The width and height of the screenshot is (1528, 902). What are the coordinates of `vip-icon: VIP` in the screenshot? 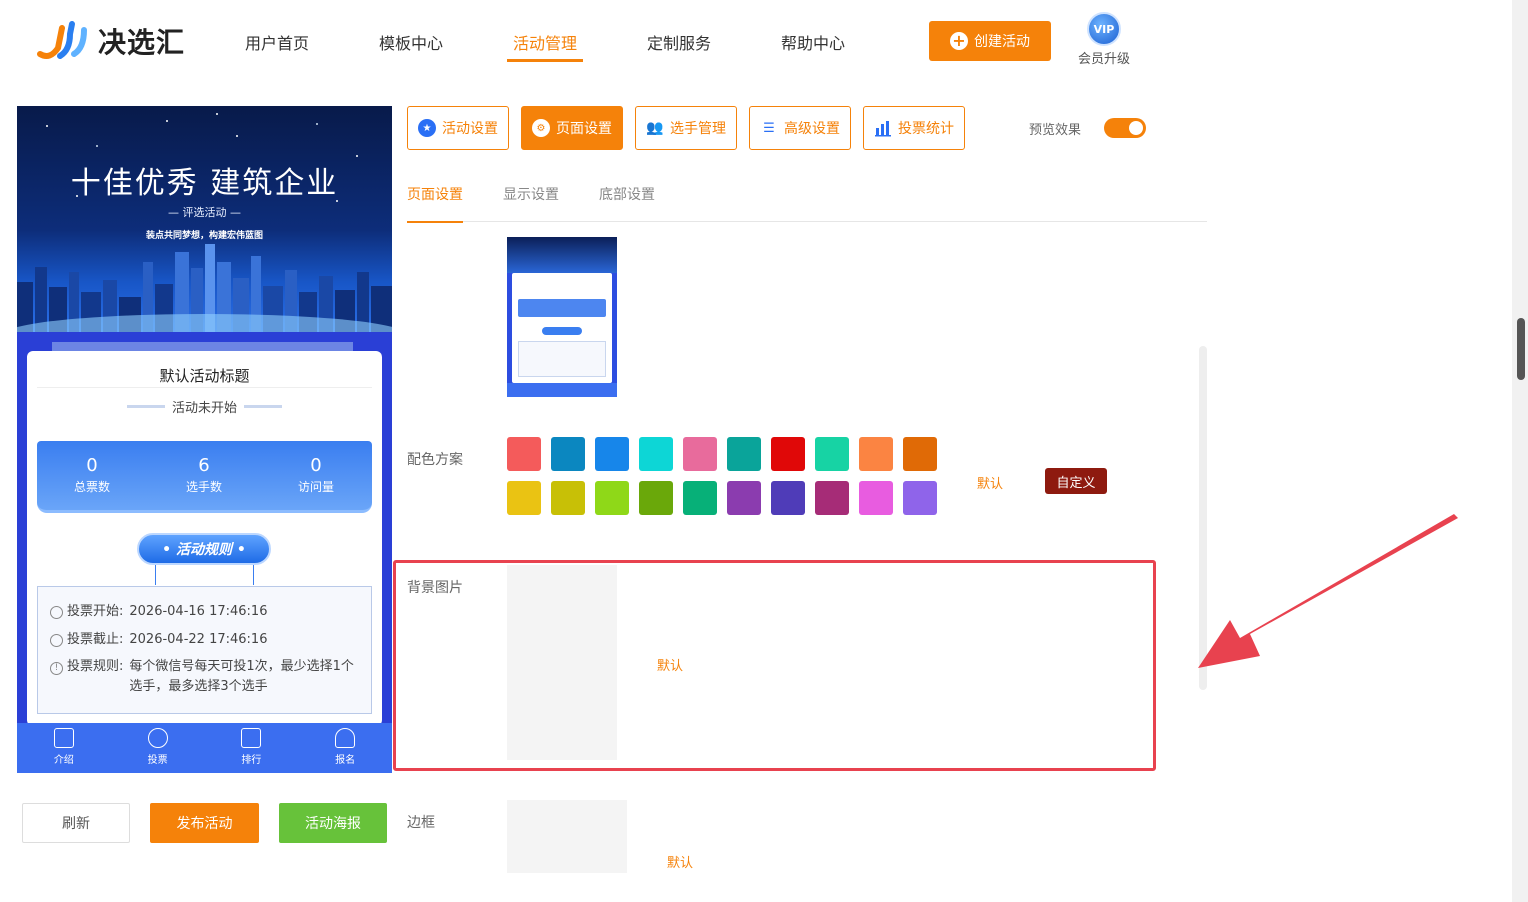 It's located at (1104, 29).